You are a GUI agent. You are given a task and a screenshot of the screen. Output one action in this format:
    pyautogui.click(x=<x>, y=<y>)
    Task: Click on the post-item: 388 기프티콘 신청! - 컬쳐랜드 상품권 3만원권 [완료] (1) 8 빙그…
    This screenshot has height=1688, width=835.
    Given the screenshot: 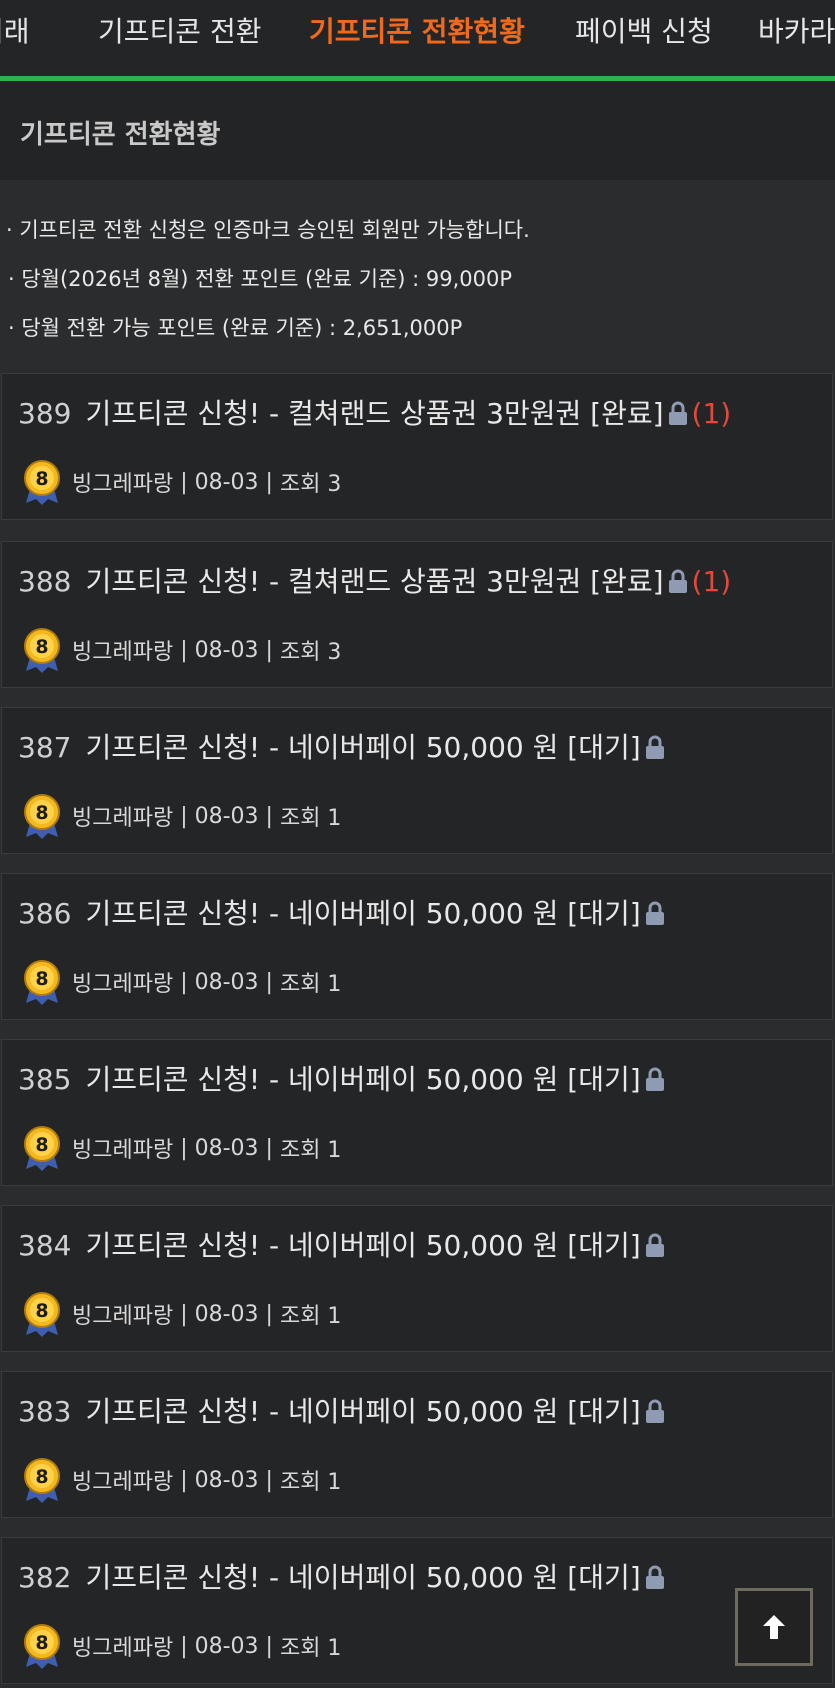 What is the action you would take?
    pyautogui.click(x=417, y=614)
    